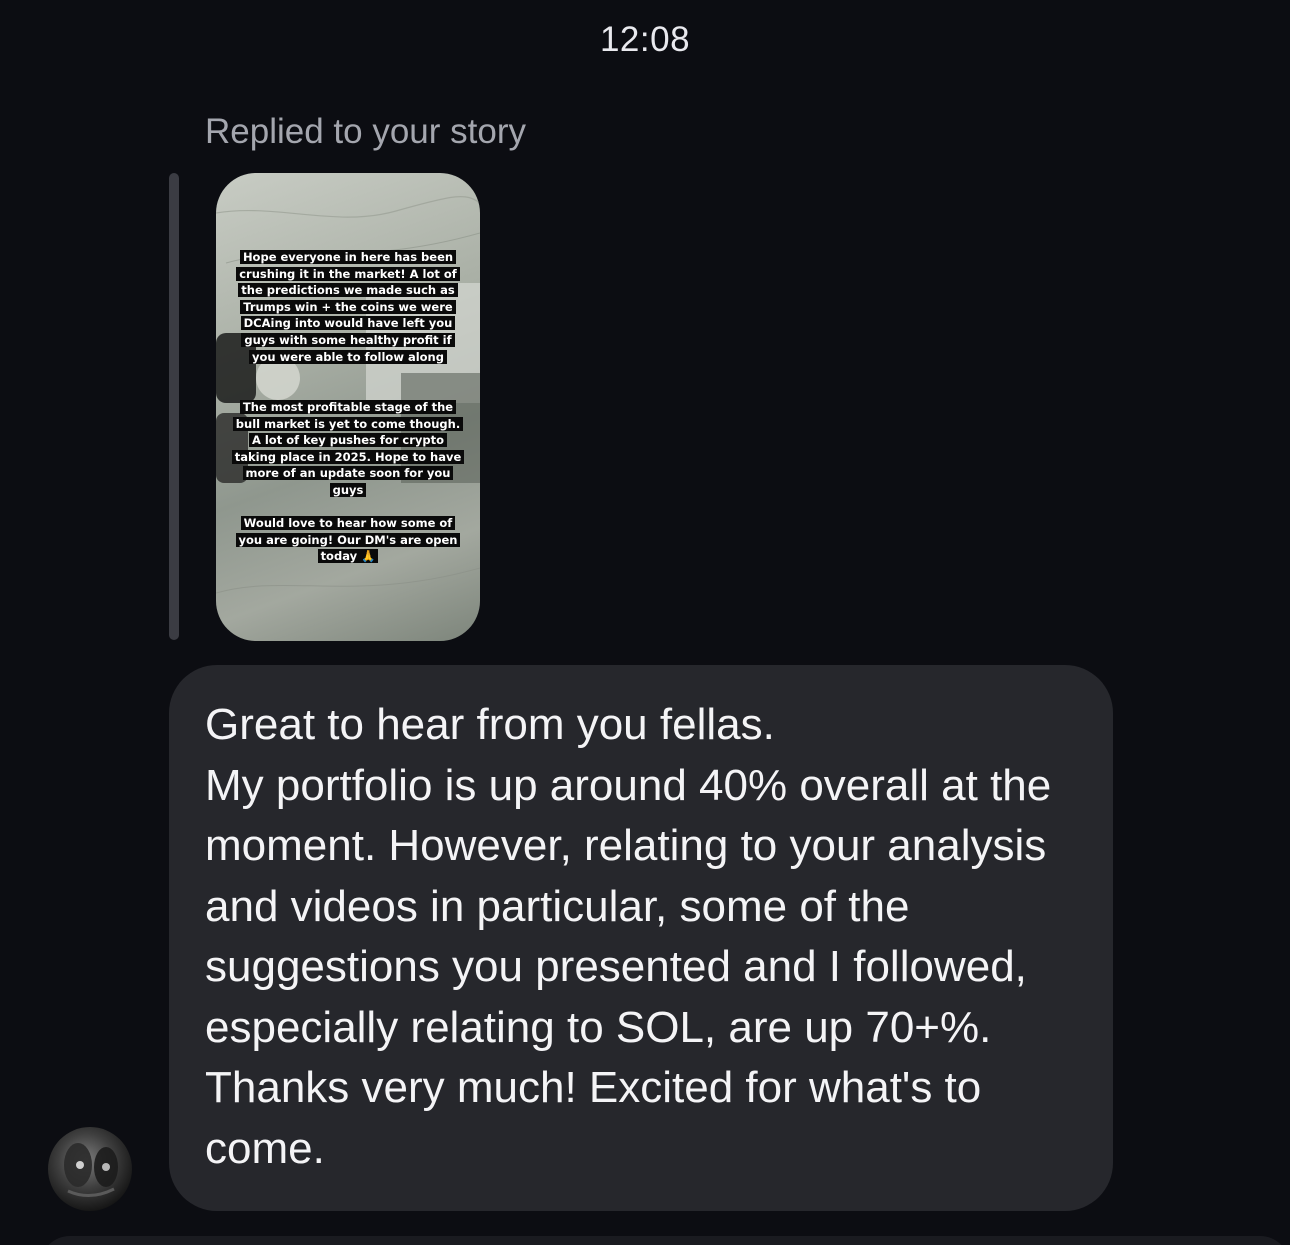  I want to click on avatar-icon, so click(91, 1170).